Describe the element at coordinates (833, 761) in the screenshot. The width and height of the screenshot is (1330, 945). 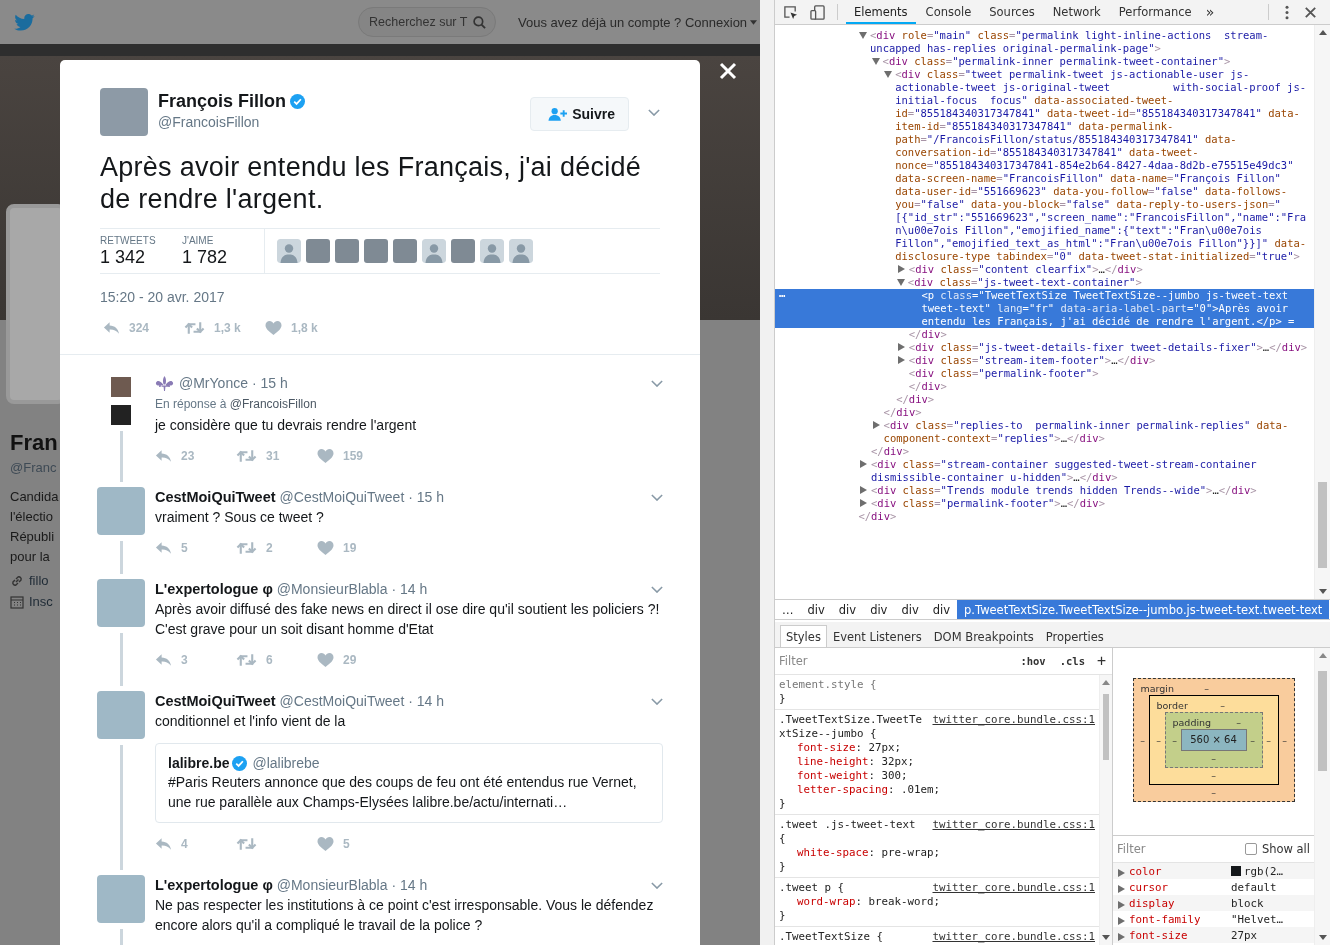
I see `css-property-name: line-height` at that location.